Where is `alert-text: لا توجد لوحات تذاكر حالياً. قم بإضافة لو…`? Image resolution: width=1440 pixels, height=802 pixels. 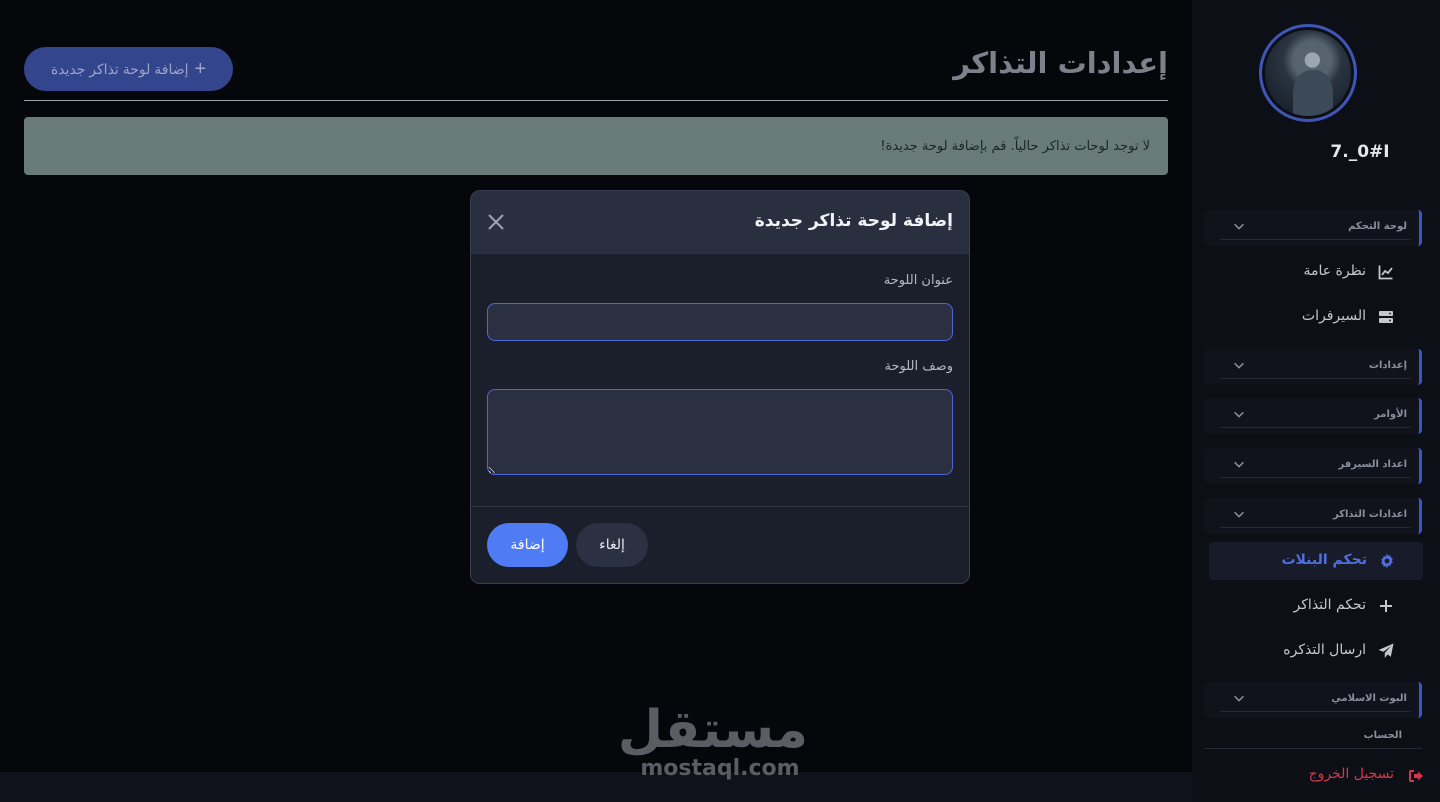 alert-text: لا توجد لوحات تذاكر حالياً. قم بإضافة لو… is located at coordinates (1015, 146).